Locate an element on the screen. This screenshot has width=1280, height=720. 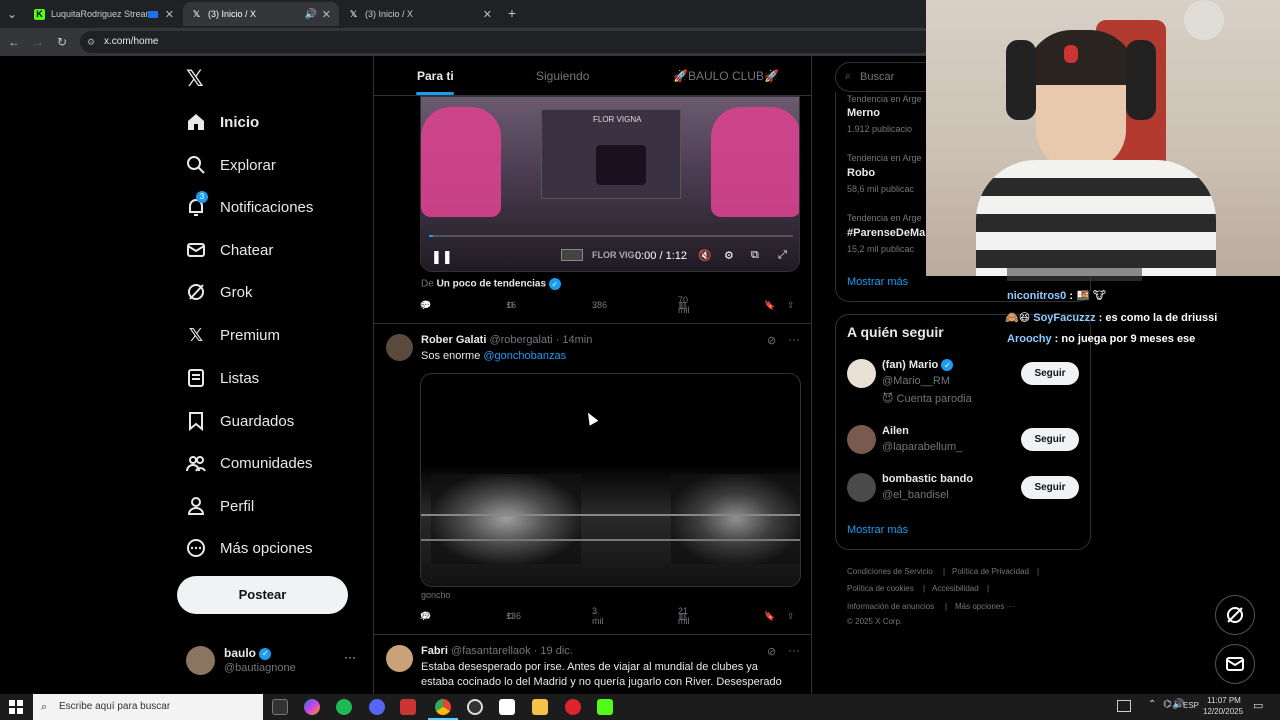
reload-icon: ↻ is located at coordinates (62, 42).